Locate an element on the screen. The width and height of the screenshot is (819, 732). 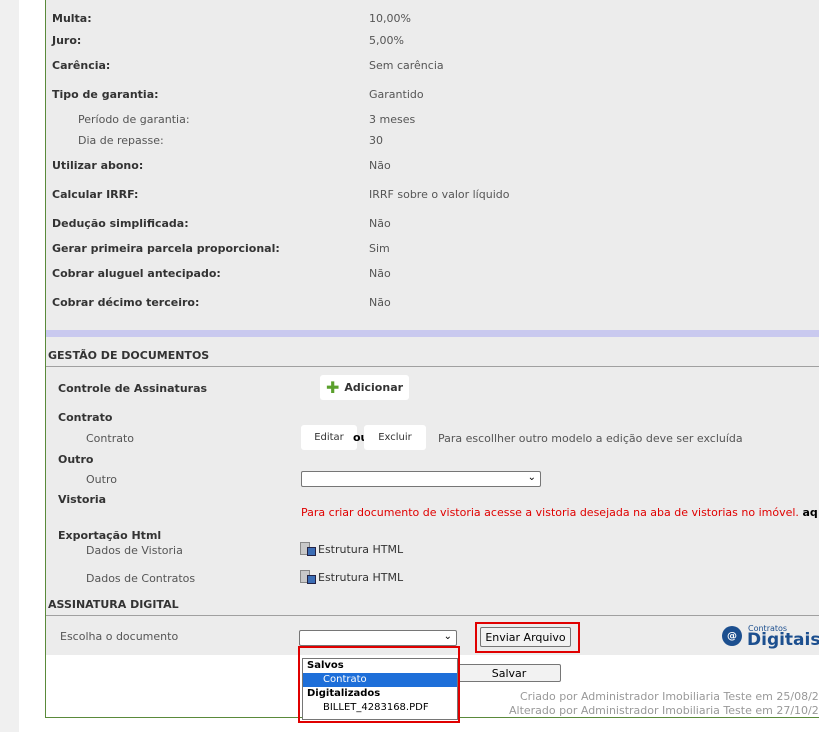
vistoria-link: aq is located at coordinates (809, 512).